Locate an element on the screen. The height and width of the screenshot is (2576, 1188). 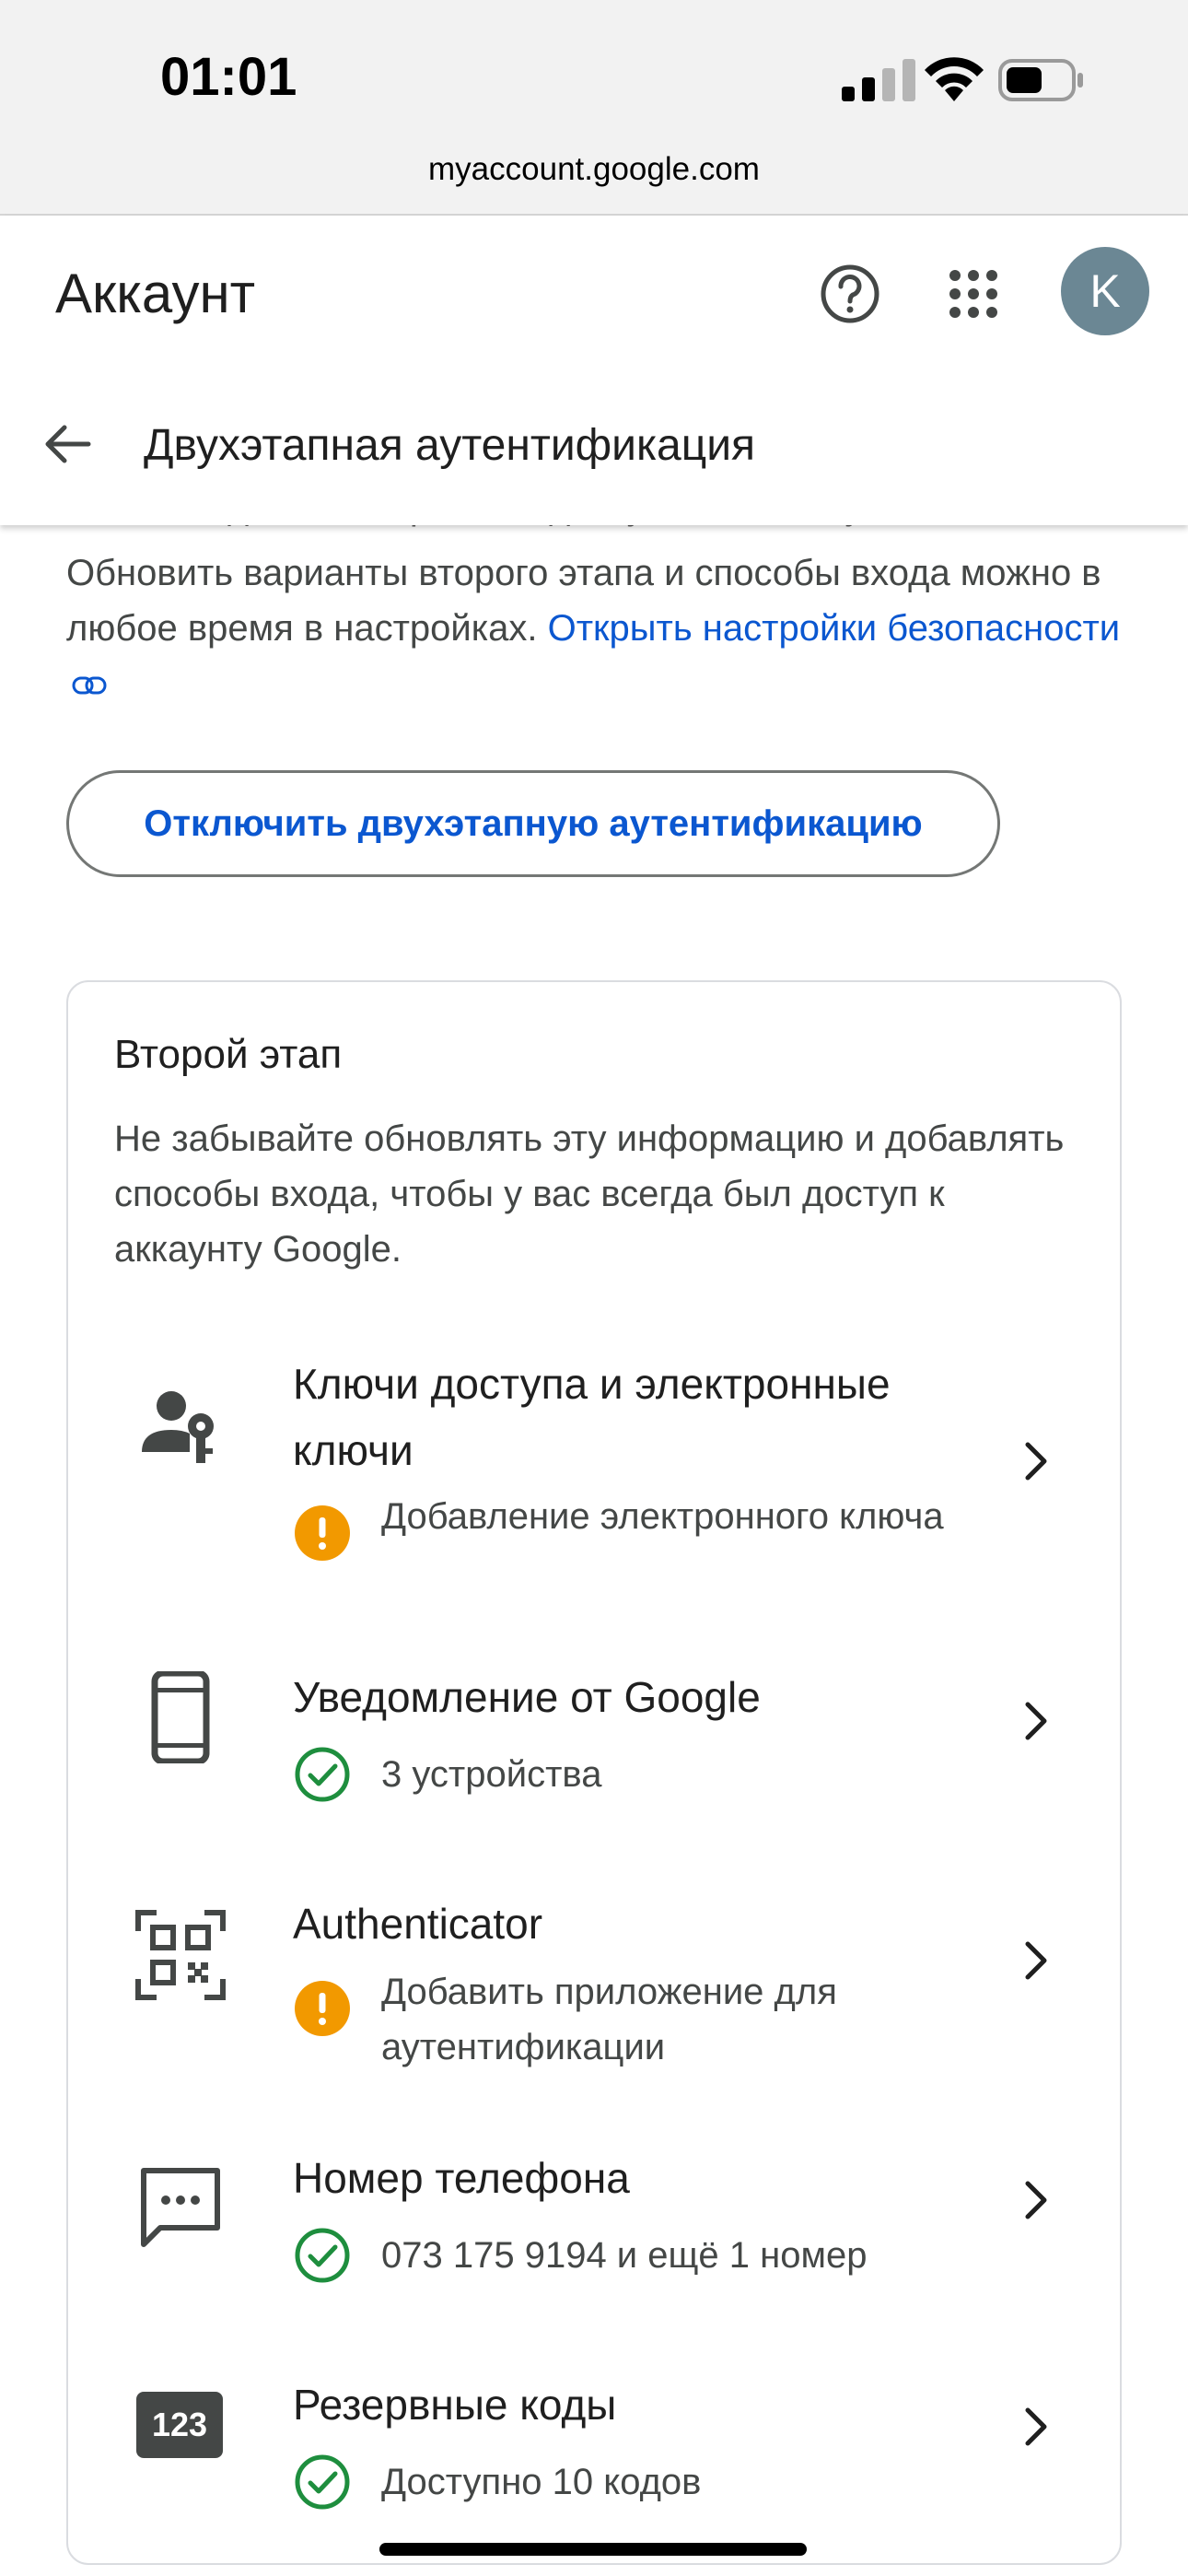
status-time: 01:01 is located at coordinates (228, 77).